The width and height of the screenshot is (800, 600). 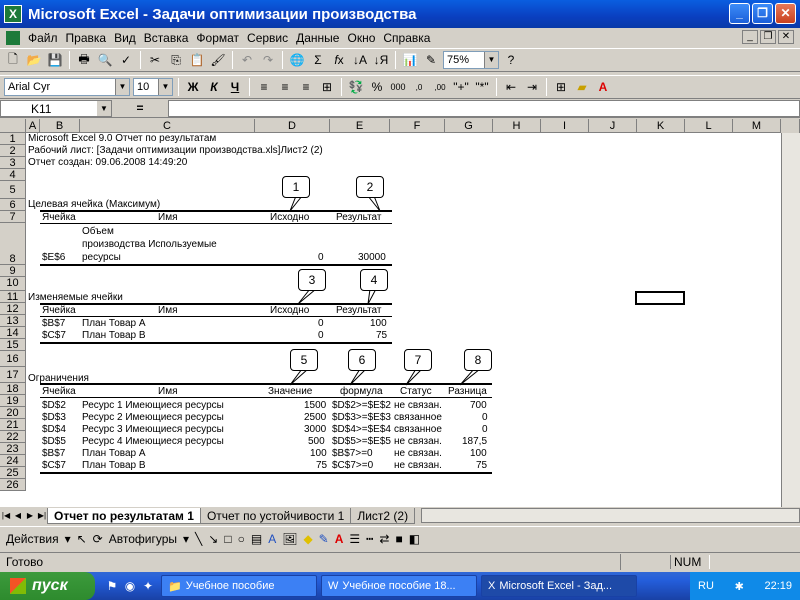 I want to click on menu-edit: Правка, so click(x=86, y=38).